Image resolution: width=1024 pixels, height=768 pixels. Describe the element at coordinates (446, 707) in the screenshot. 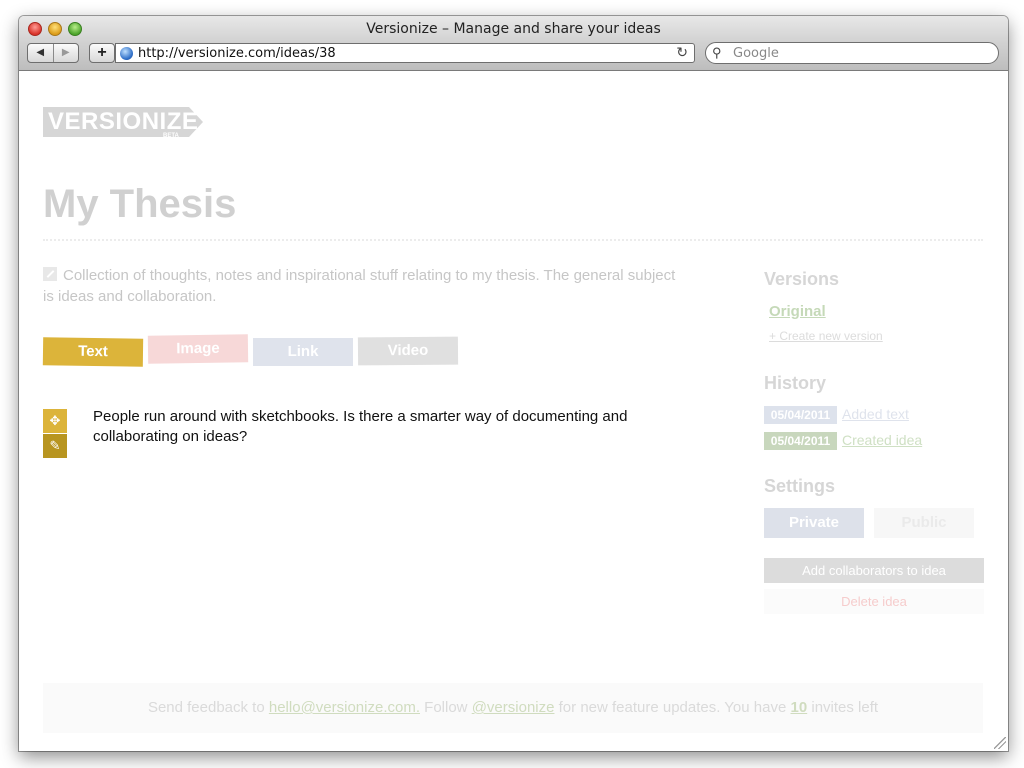

I see `footer-follow: Follow` at that location.